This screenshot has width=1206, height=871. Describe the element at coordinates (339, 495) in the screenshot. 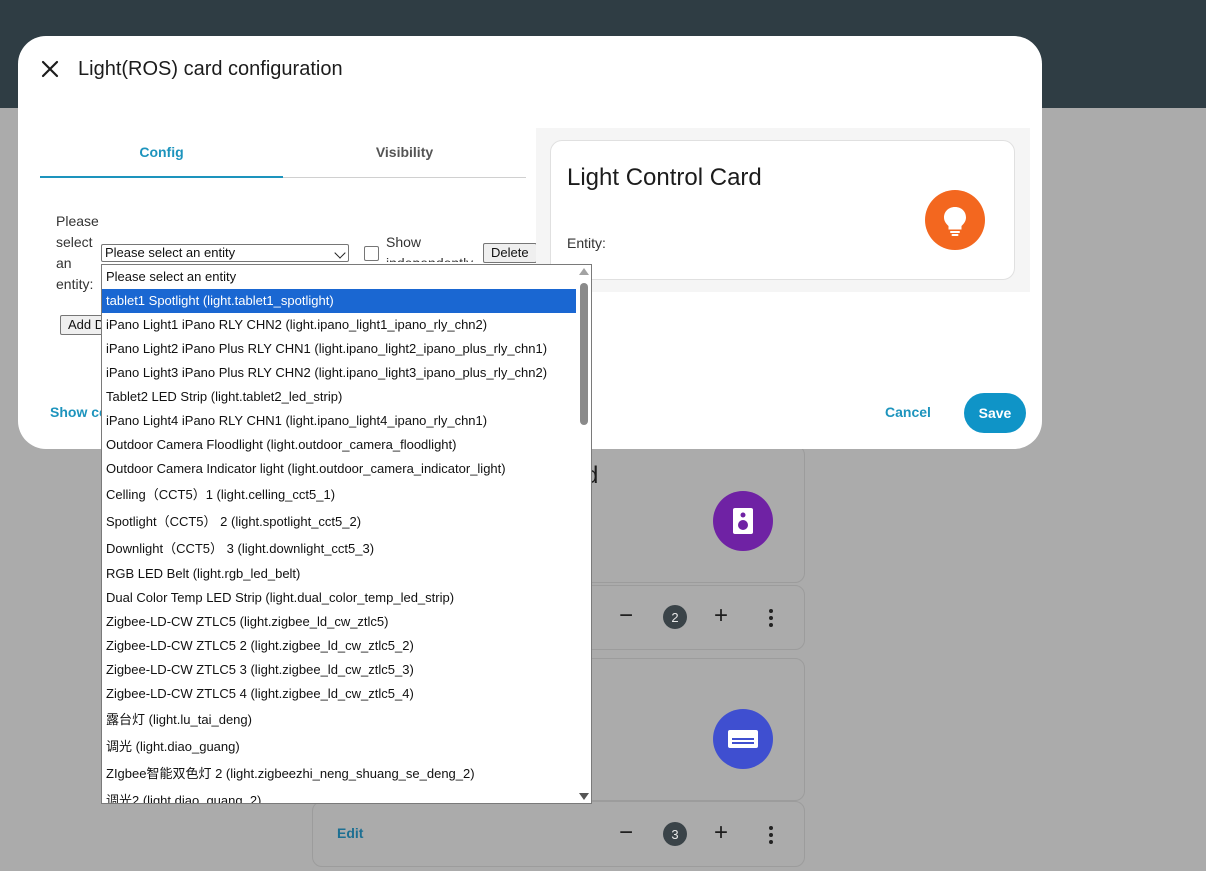

I see `dropdown-option: Celling（CCT5）1 (light.celling_cct5_1)` at that location.